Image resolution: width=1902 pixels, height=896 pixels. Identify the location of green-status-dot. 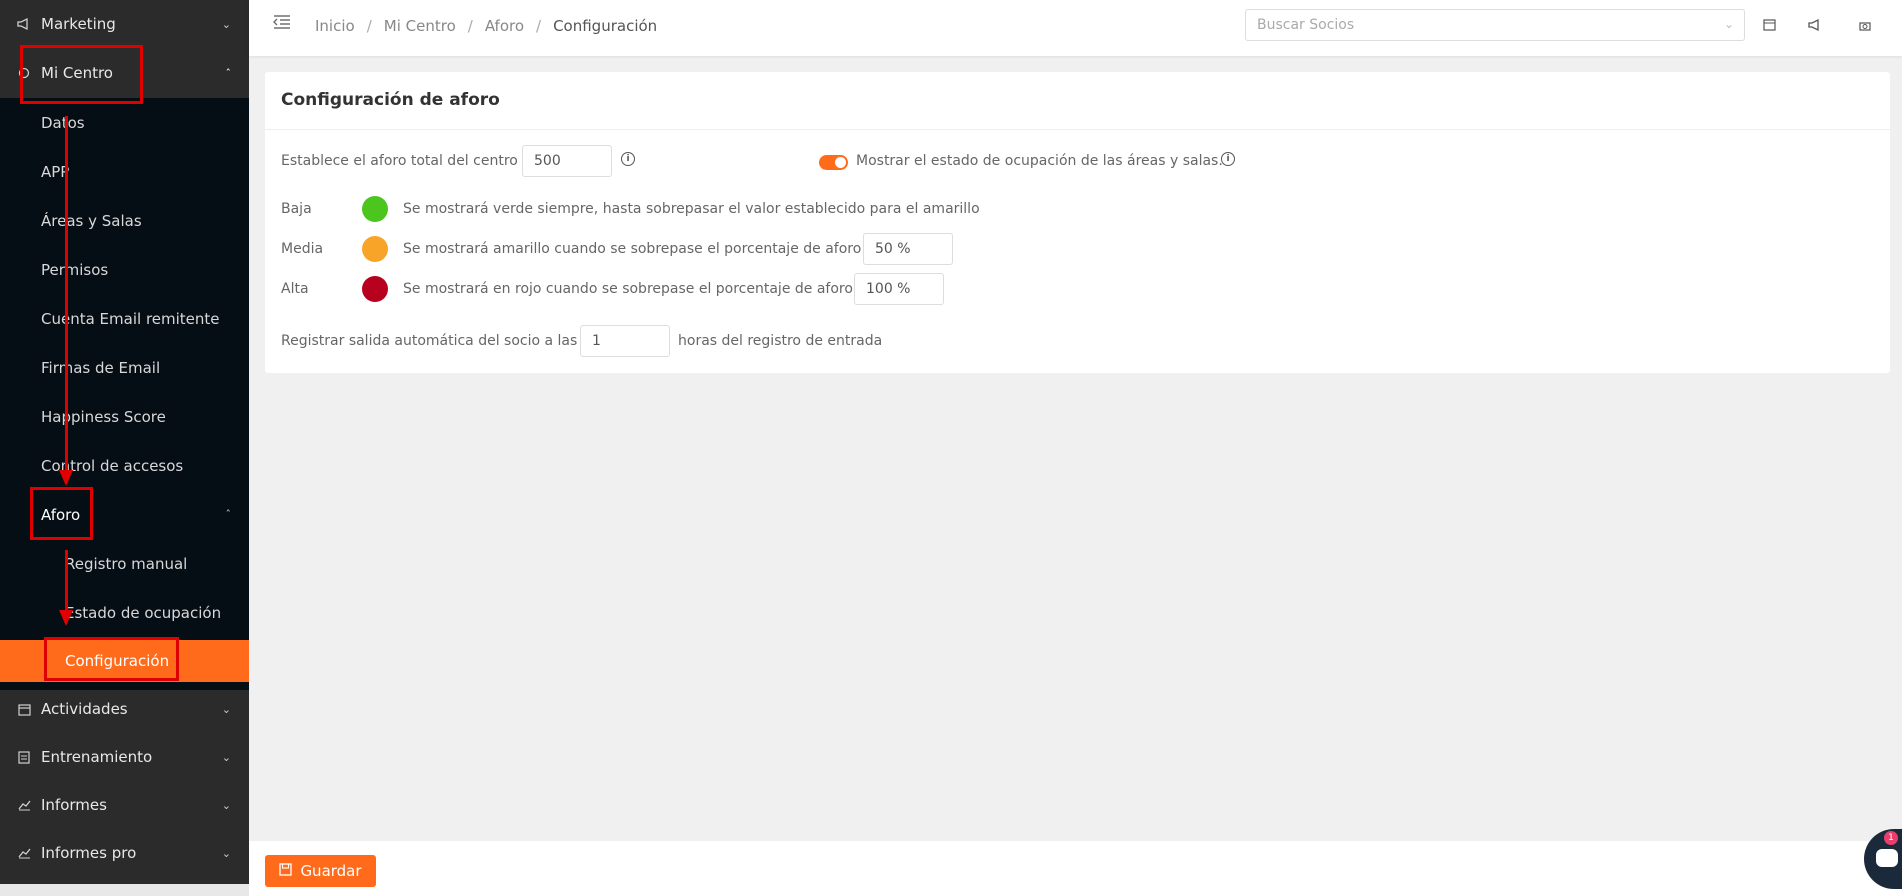
(375, 209).